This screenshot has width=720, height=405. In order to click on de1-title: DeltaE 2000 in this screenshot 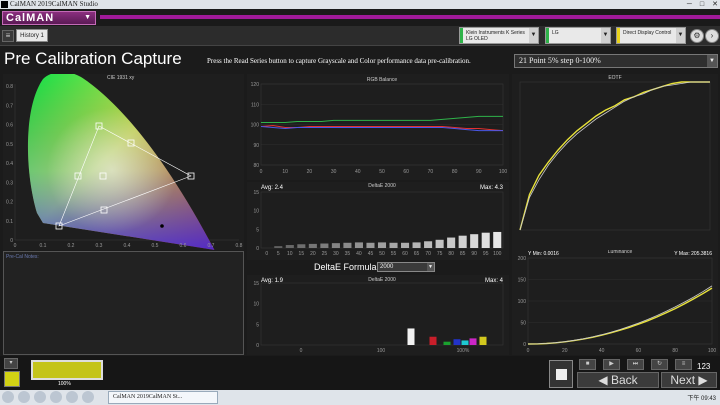, I will do `click(382, 186)`.